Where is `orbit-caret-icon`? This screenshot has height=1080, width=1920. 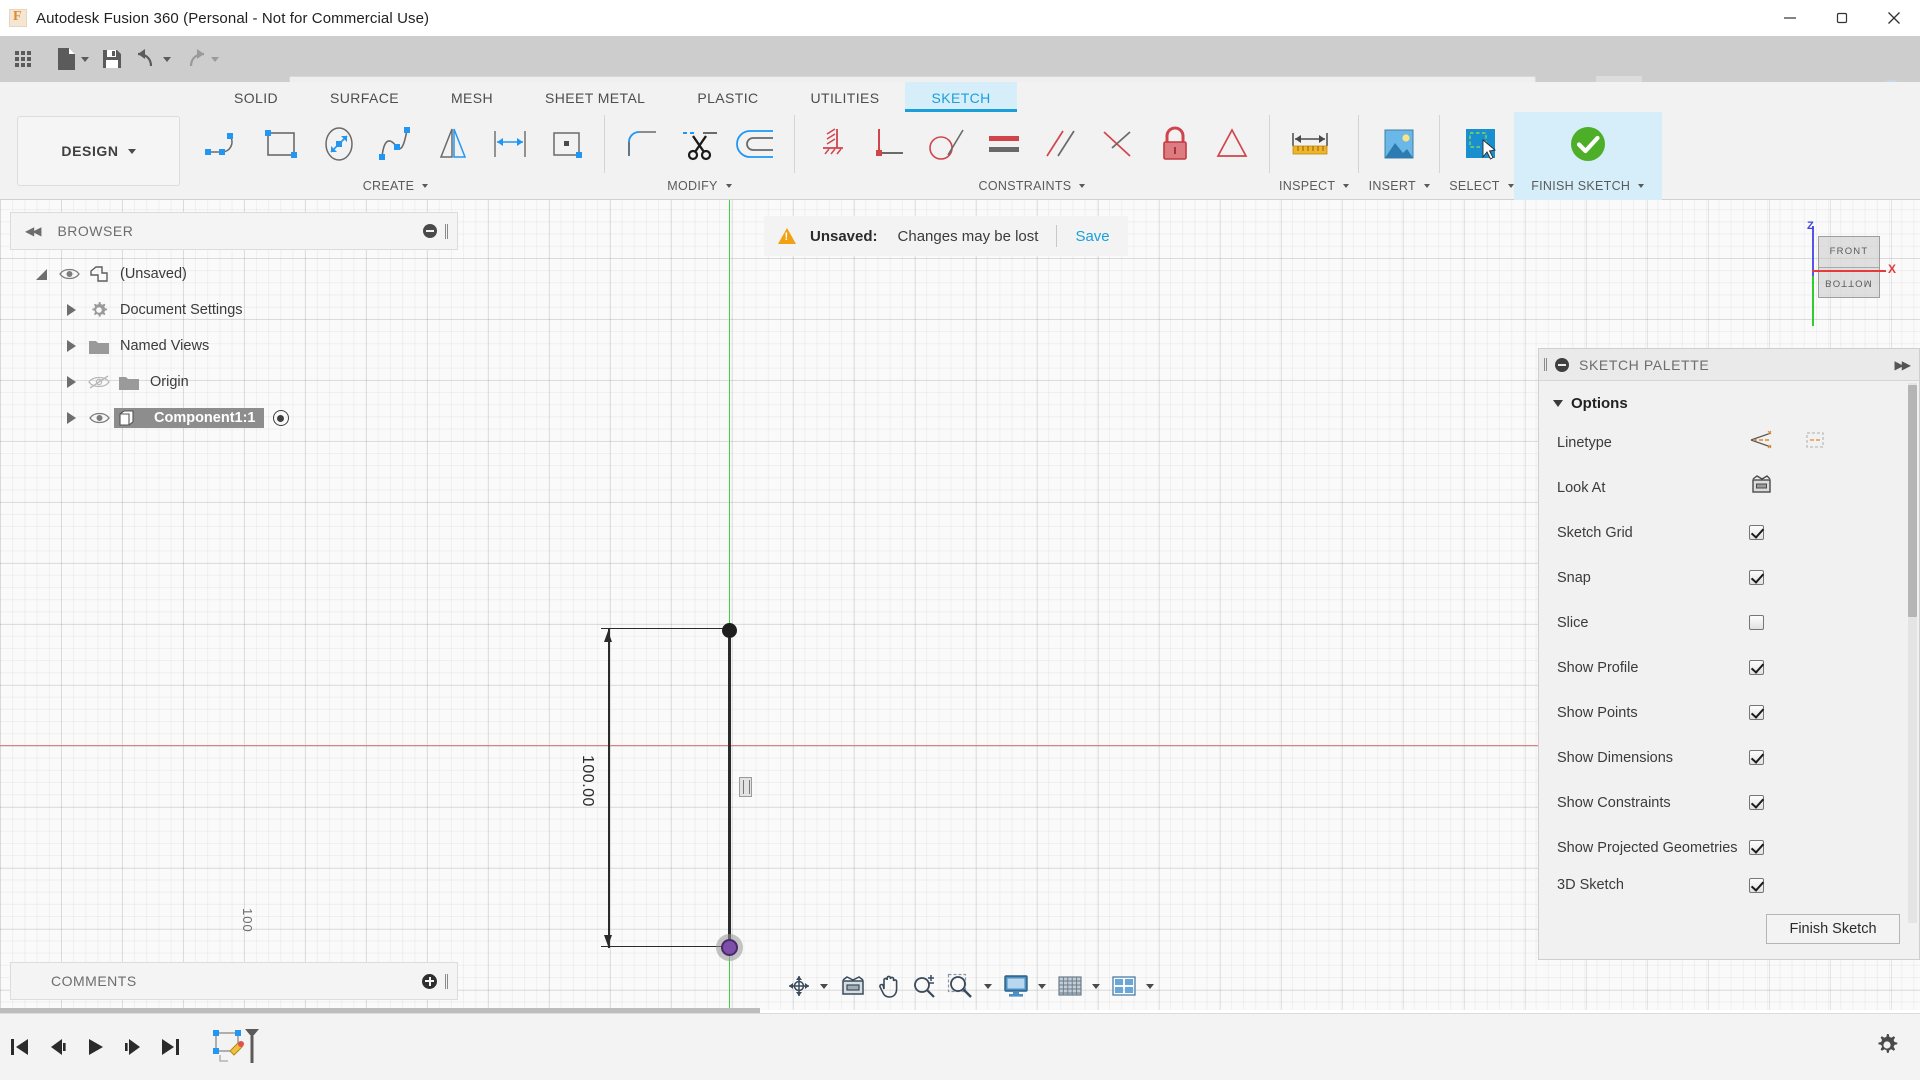 orbit-caret-icon is located at coordinates (824, 986).